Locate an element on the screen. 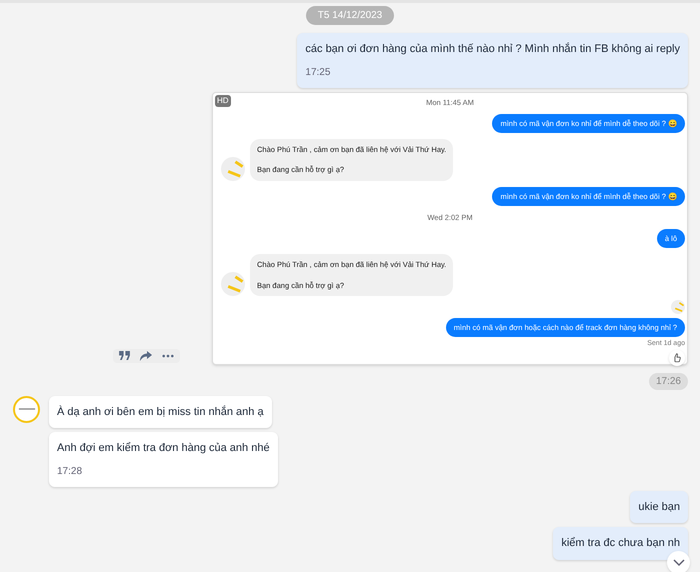 This screenshot has height=572, width=700. chevron-down-icon is located at coordinates (678, 562).